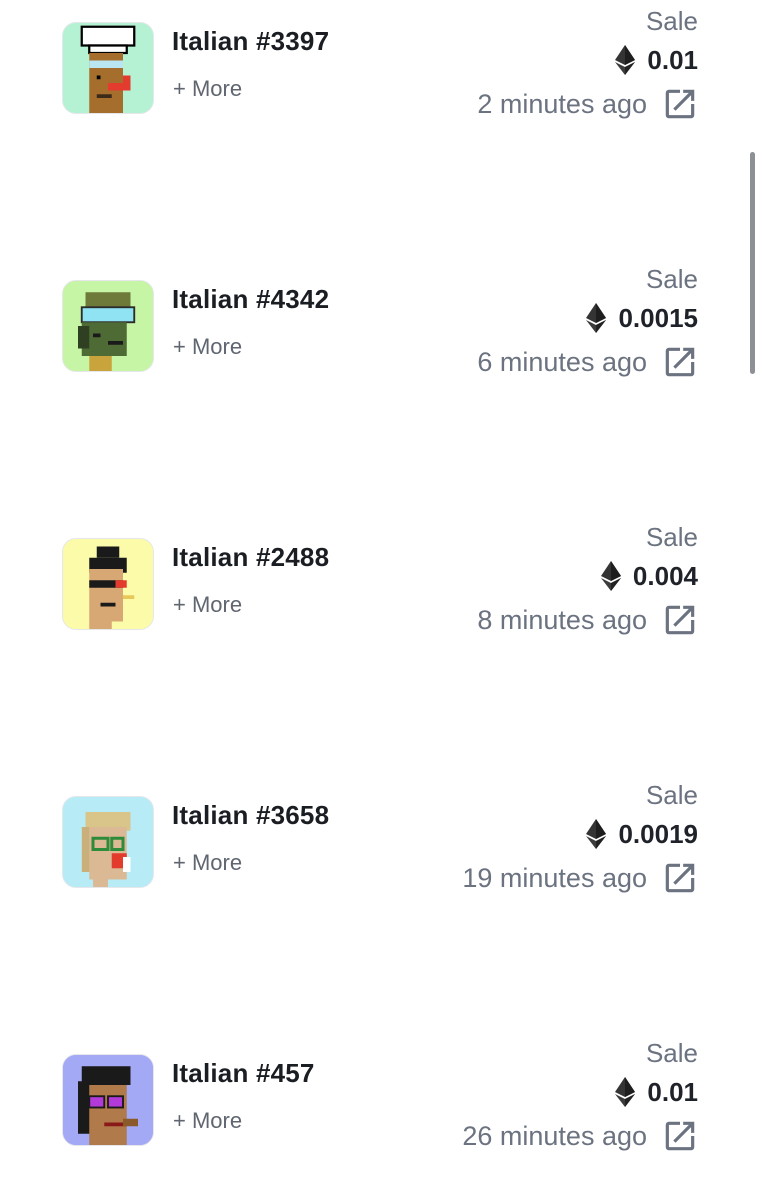  Describe the element at coordinates (752, 263) in the screenshot. I see `scrollbar-thumb` at that location.